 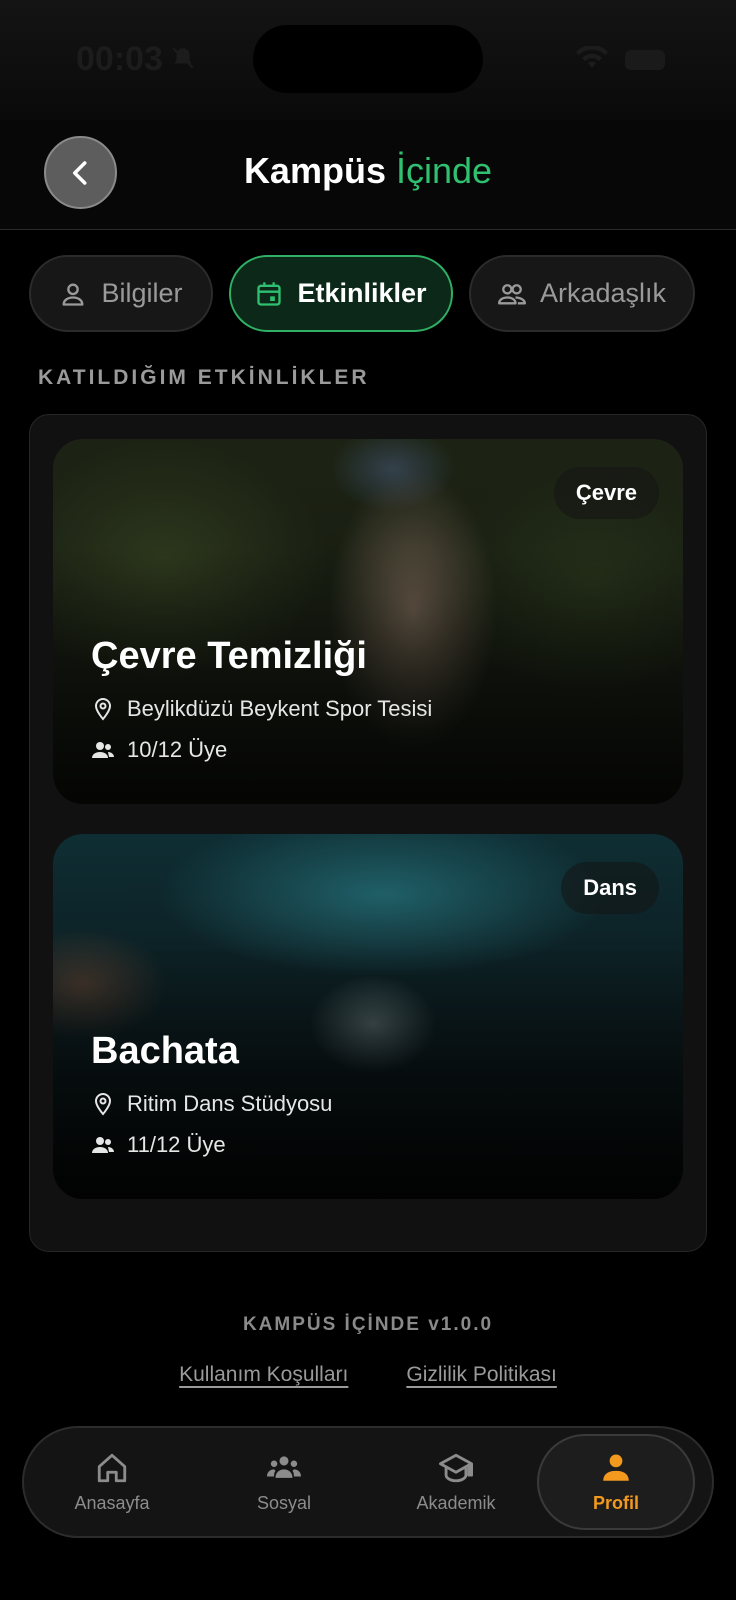 I want to click on privacy-link: Gizlilik Politikası, so click(x=481, y=1375).